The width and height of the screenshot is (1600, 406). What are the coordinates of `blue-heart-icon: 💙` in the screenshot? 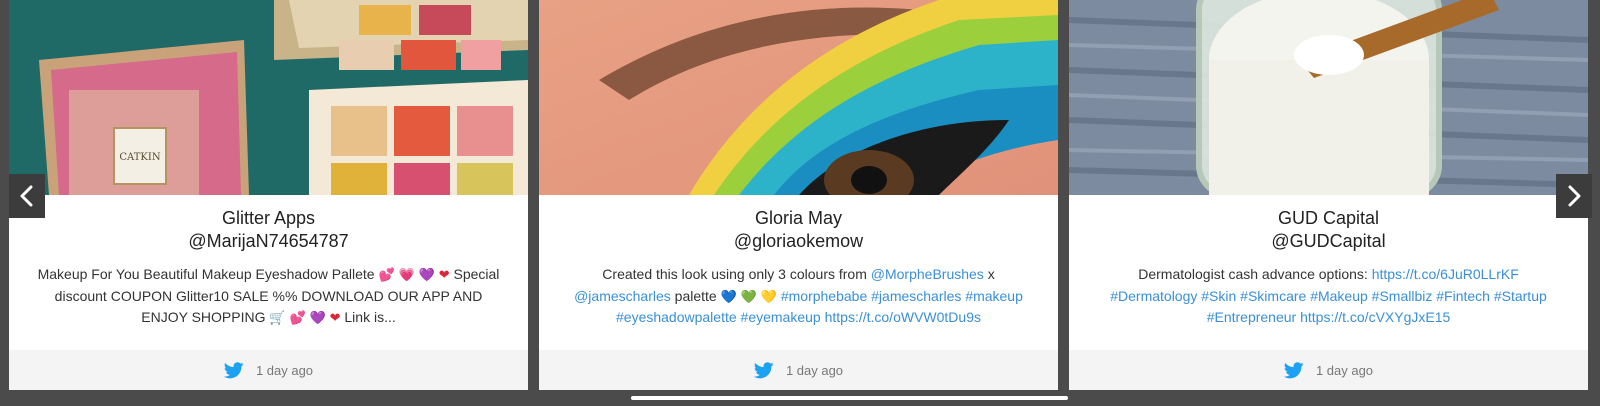 It's located at (728, 296).